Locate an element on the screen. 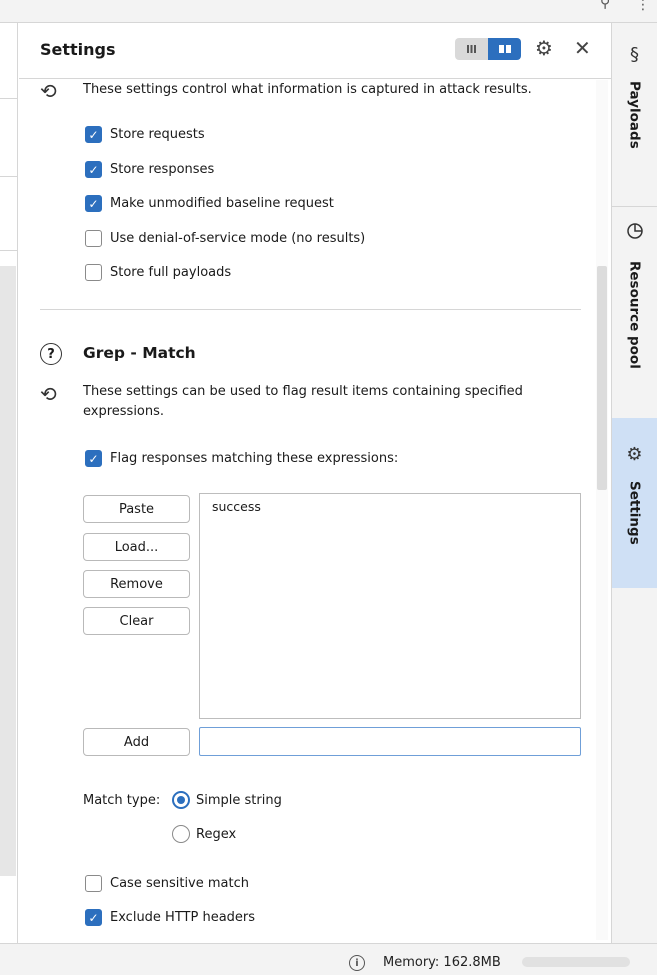 The width and height of the screenshot is (657, 975). panel-title: Settings is located at coordinates (78, 49).